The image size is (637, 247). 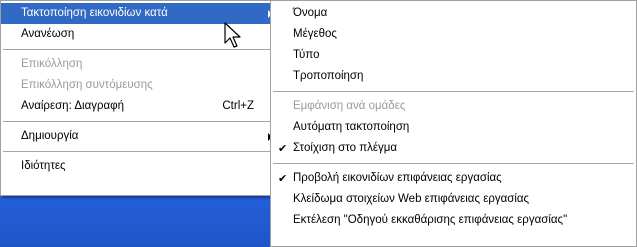 I want to click on submenu-item-auto-arrange: Αυτόματη τακτοποίηση, so click(x=453, y=127).